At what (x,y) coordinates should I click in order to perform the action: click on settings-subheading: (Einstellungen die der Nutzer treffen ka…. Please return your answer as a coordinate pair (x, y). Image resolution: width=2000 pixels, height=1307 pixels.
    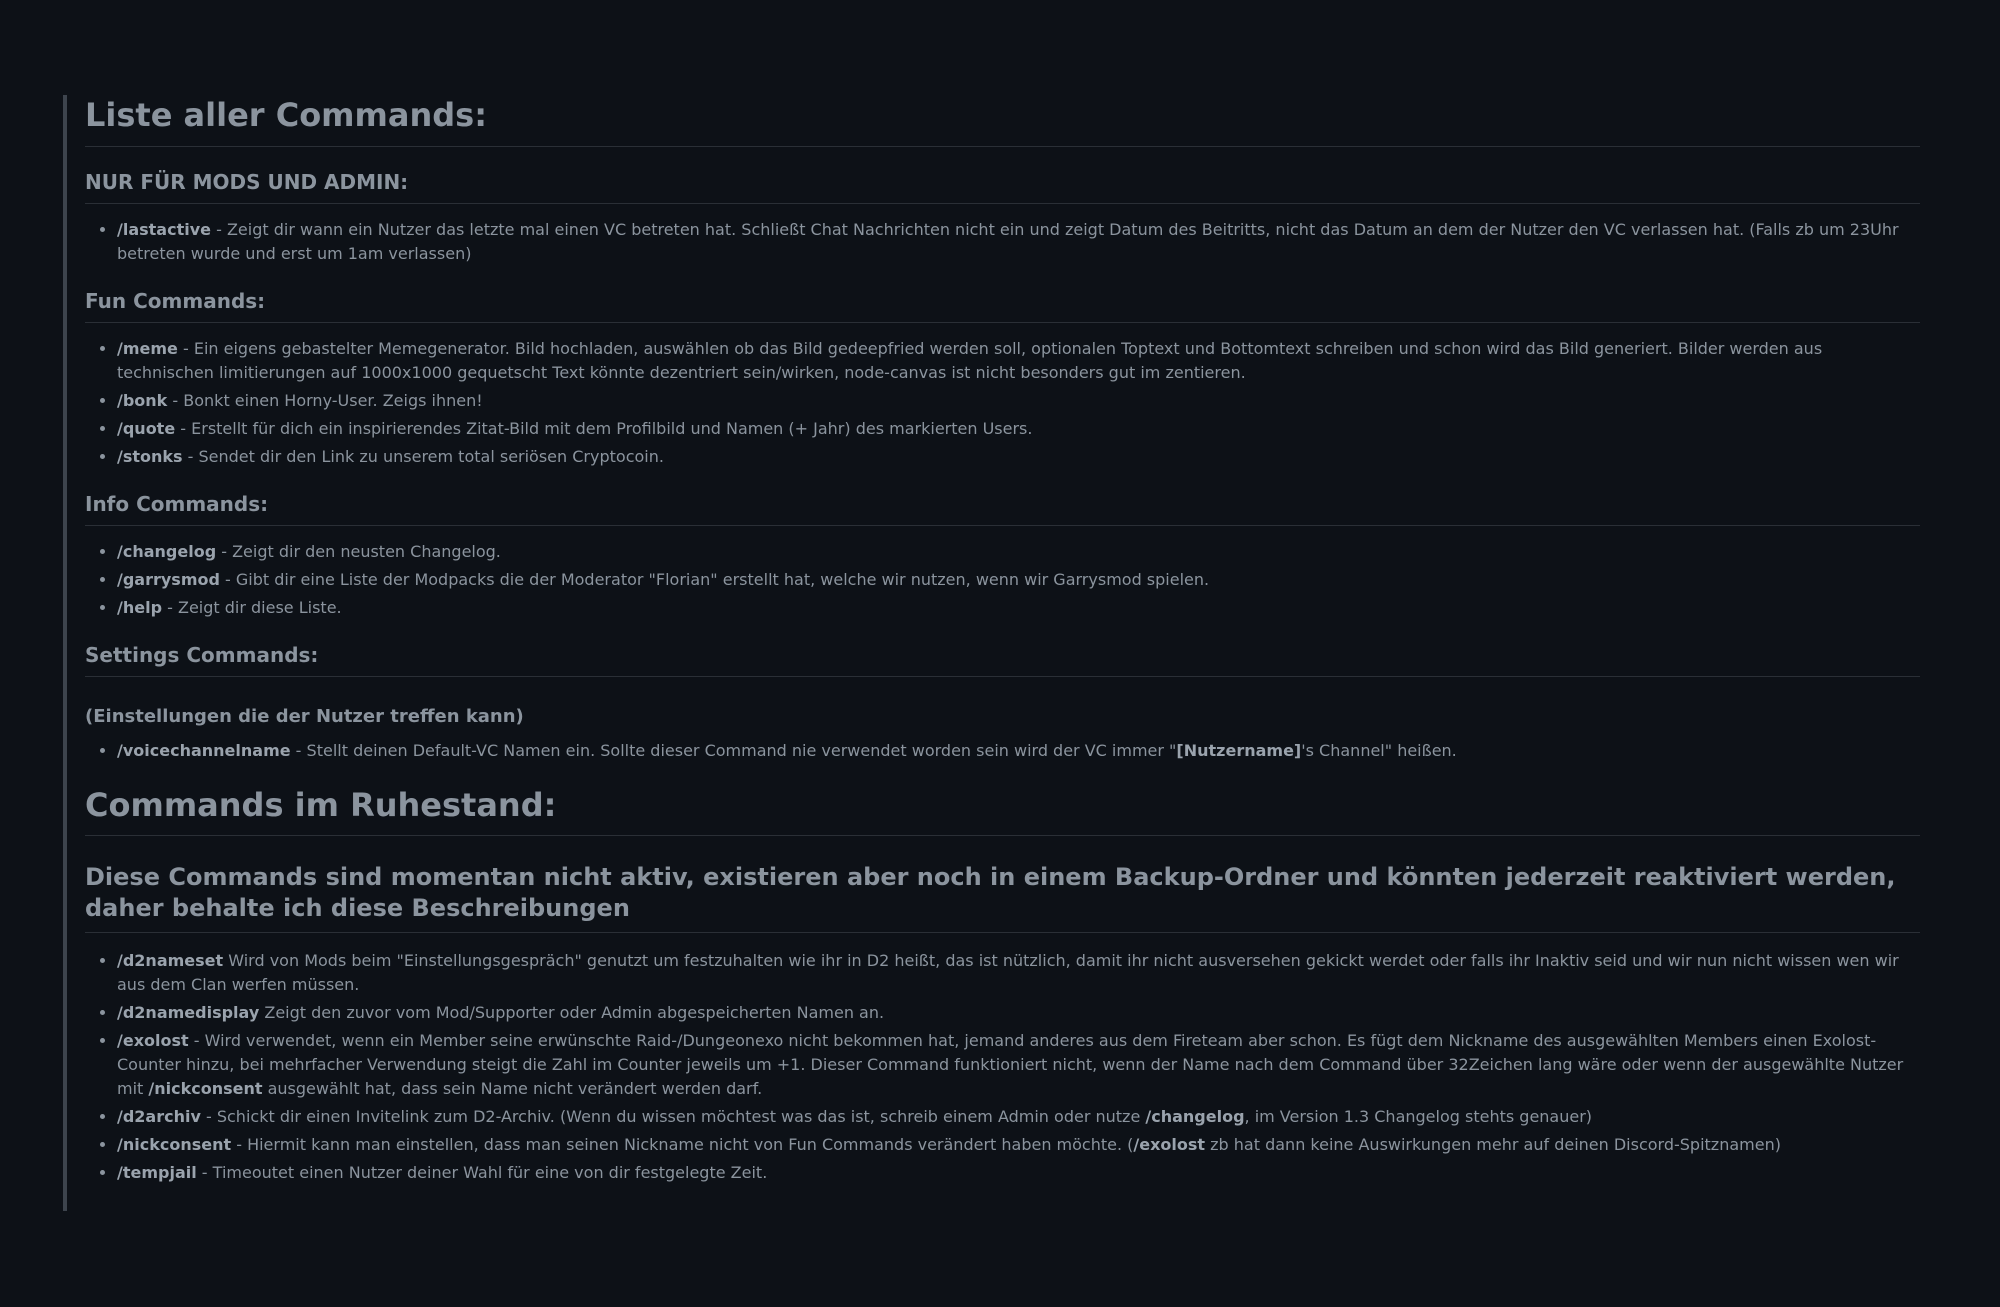
    Looking at the image, I should click on (304, 716).